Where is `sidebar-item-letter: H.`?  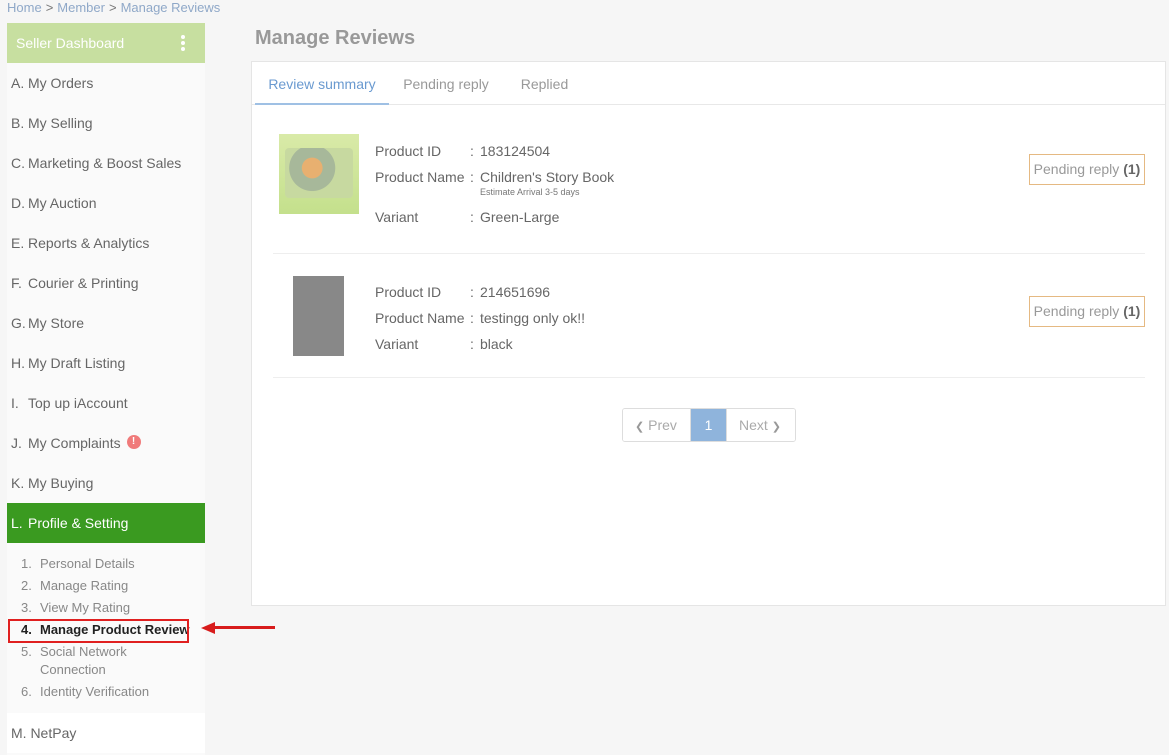 sidebar-item-letter: H. is located at coordinates (18, 363).